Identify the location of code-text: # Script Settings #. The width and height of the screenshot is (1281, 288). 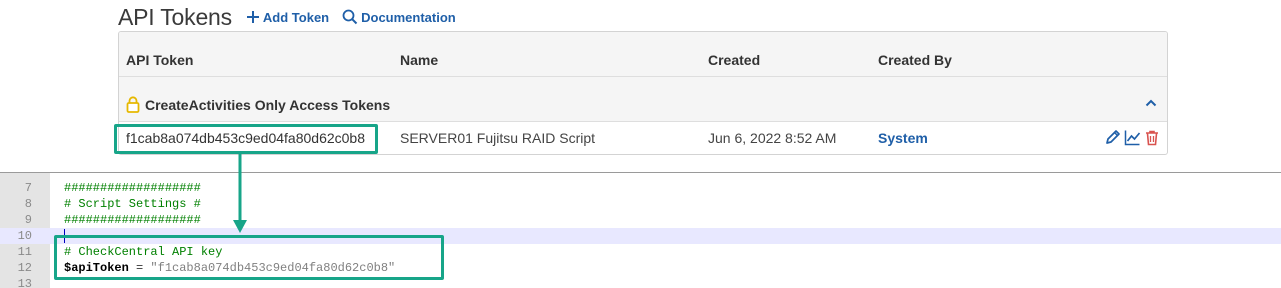
(132, 204).